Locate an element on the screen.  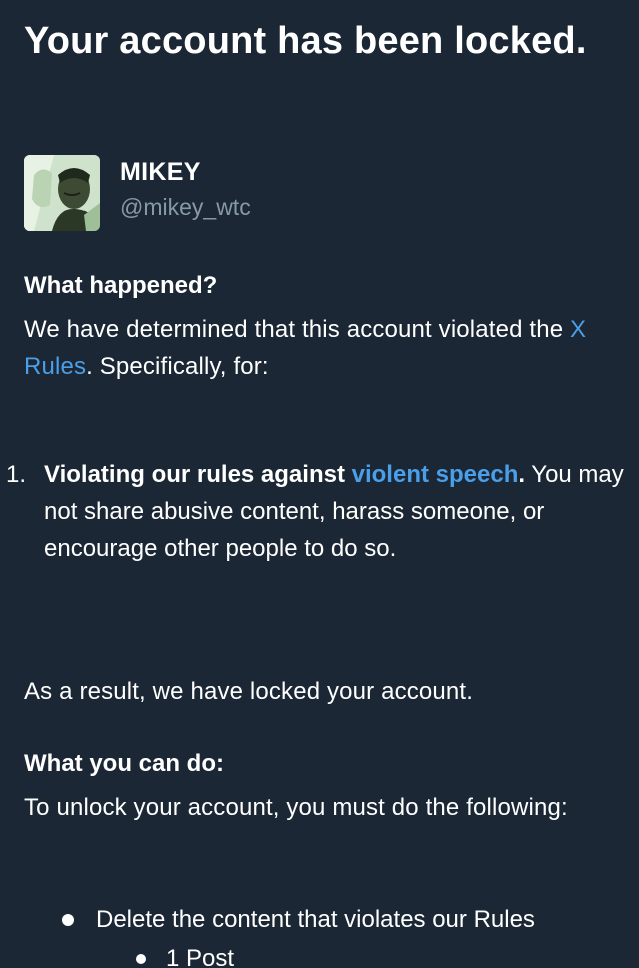
violent-speech-link: violent speech is located at coordinates (435, 474).